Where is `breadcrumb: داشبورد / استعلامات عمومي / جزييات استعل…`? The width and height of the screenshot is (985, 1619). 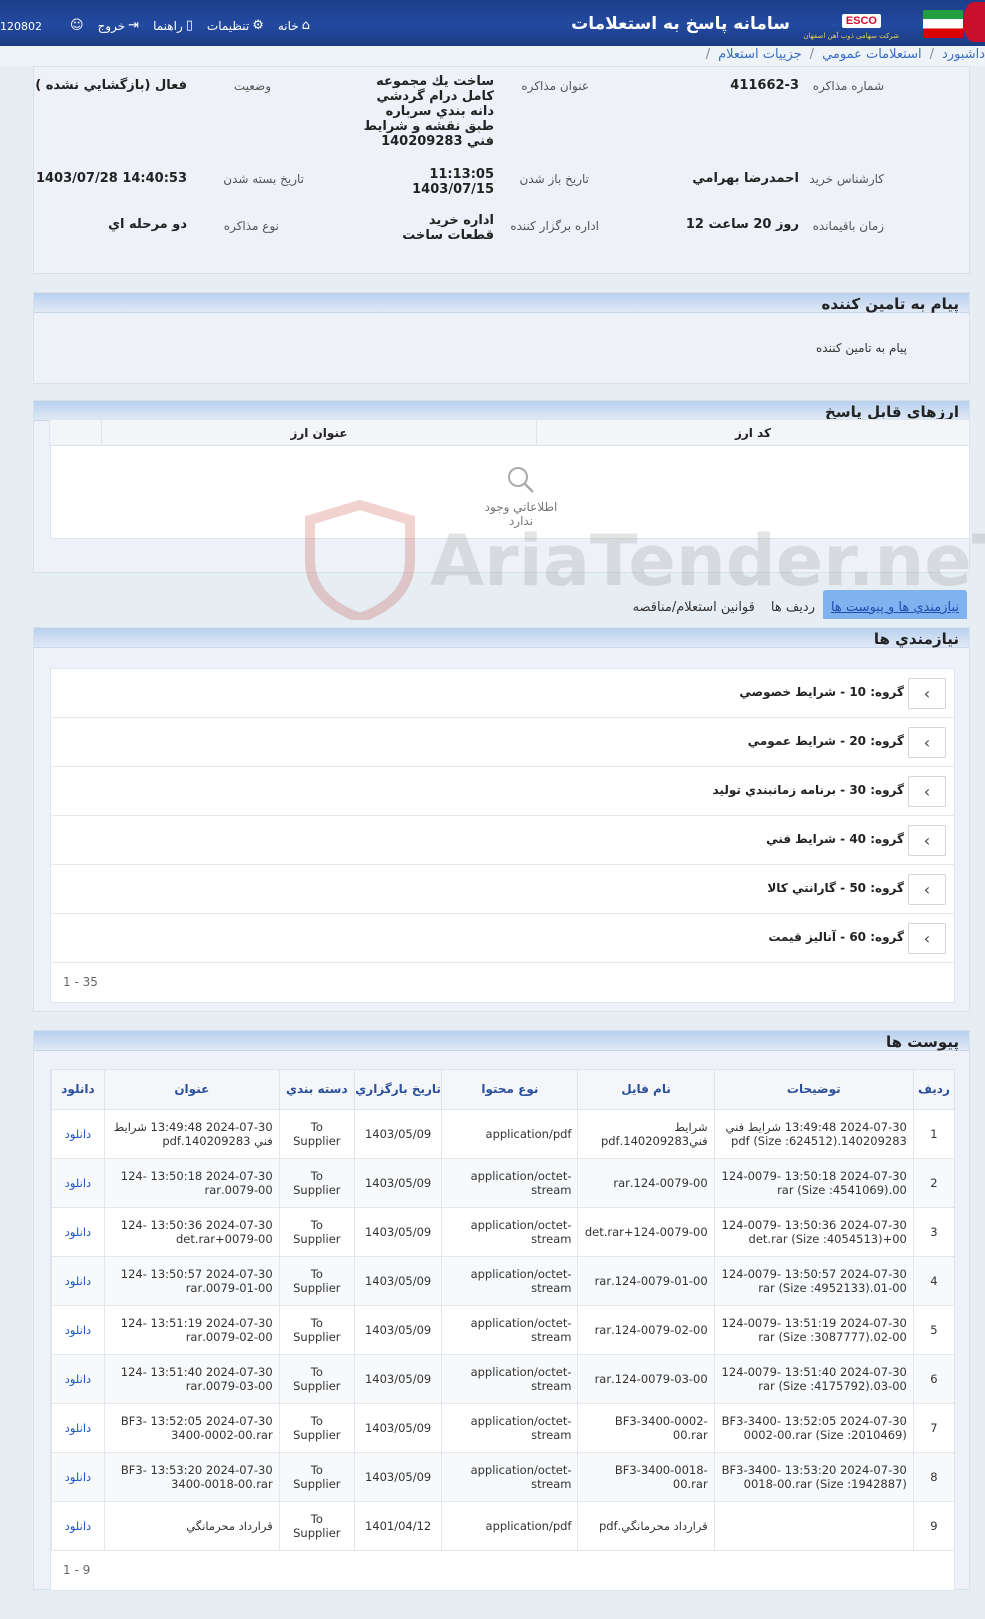 breadcrumb: داشبورد / استعلامات عمومي / جزييات استعل… is located at coordinates (845, 54).